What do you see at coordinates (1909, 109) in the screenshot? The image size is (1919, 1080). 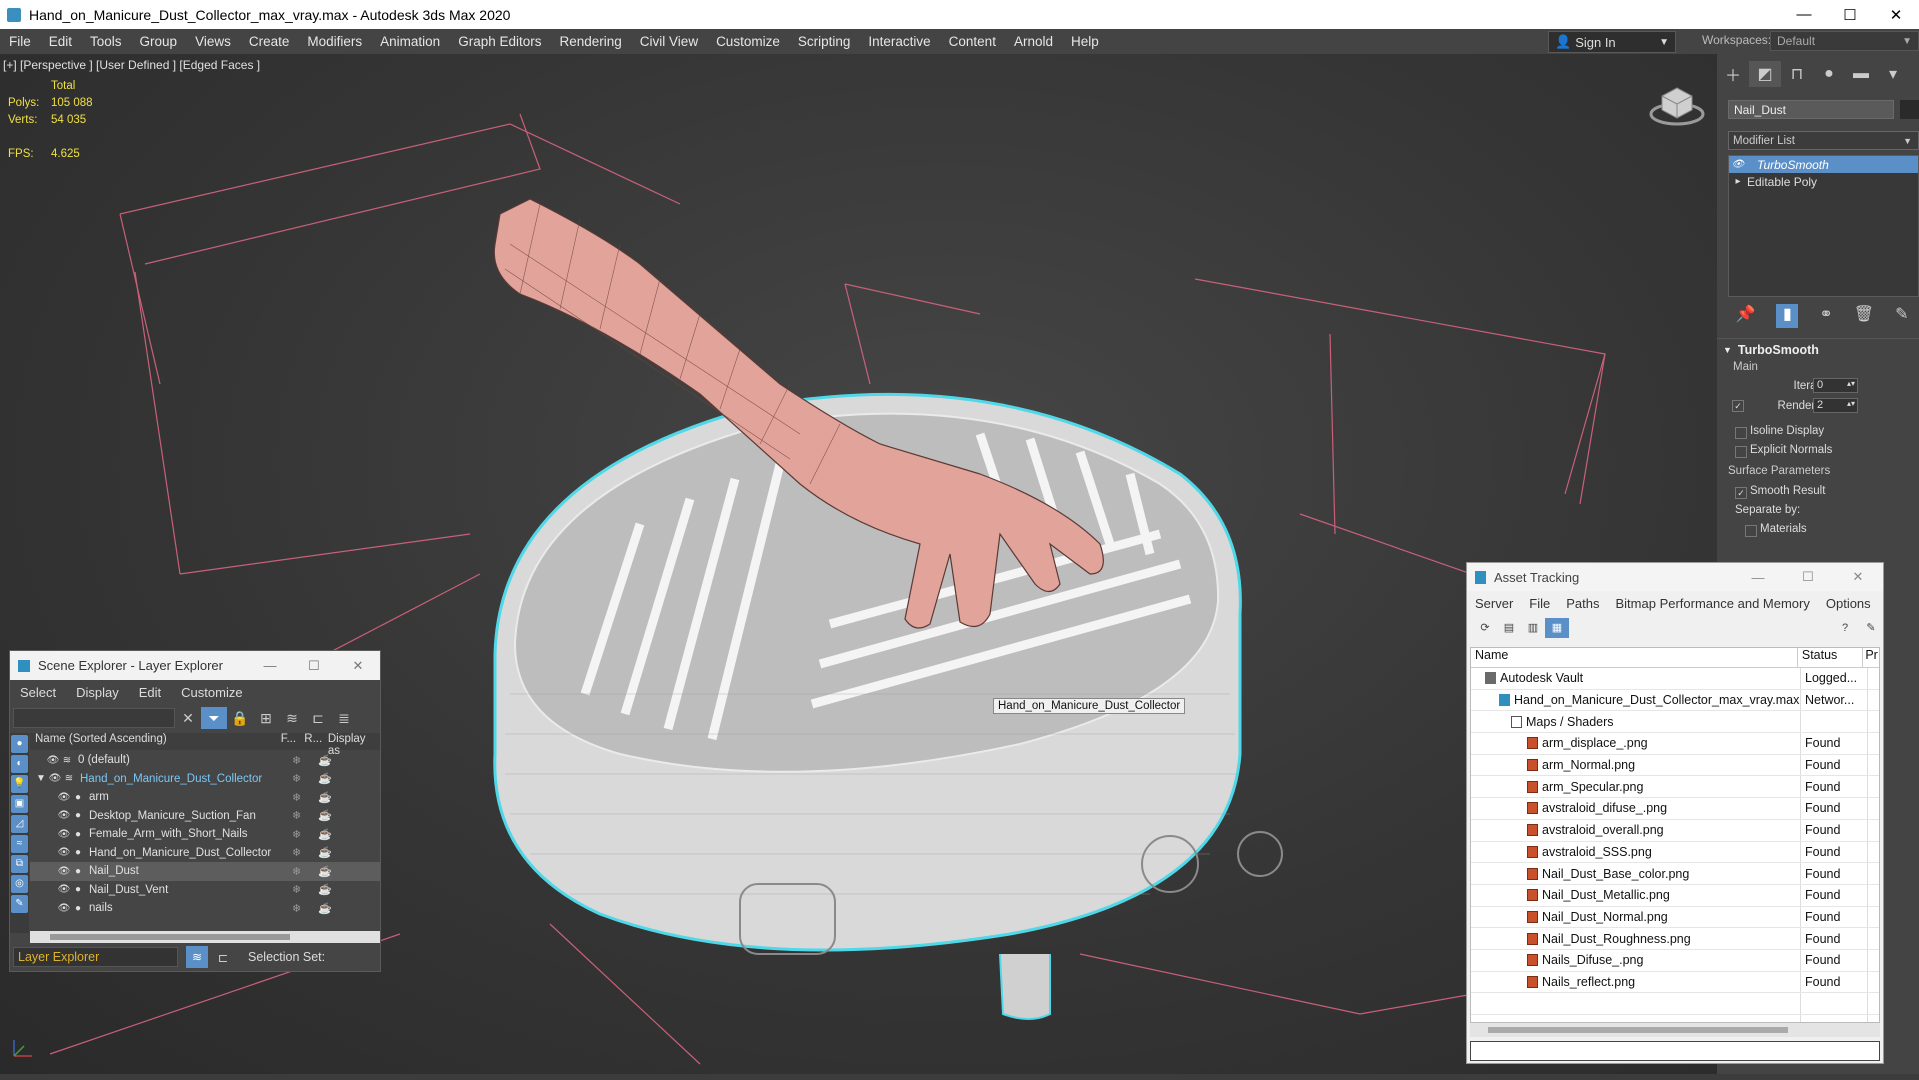 I see `object-color-swatch` at bounding box center [1909, 109].